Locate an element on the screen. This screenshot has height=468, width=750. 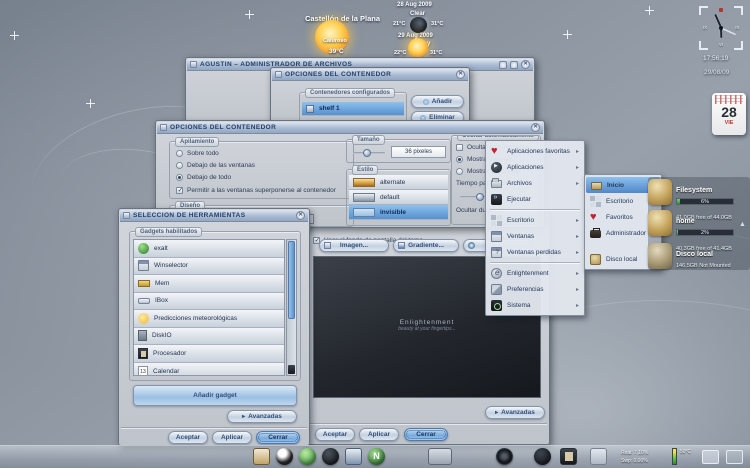
style-thumb is located at coordinates (364, 182).